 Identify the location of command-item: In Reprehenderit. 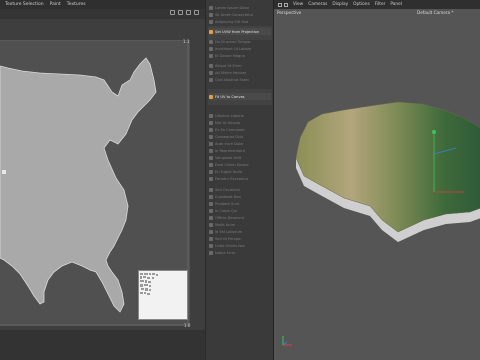
(240, 150).